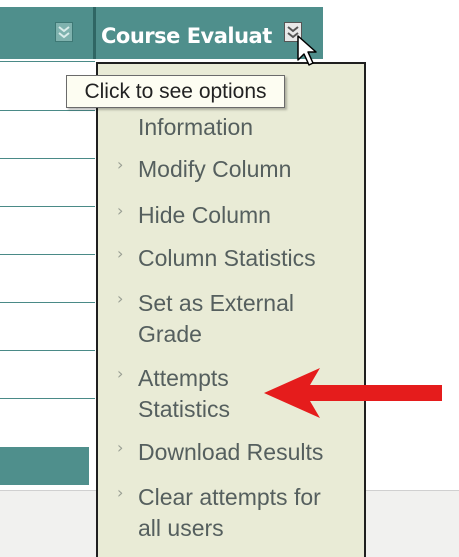 Image resolution: width=459 pixels, height=557 pixels. What do you see at coordinates (183, 378) in the screenshot?
I see `menu-item-line: Attempts` at bounding box center [183, 378].